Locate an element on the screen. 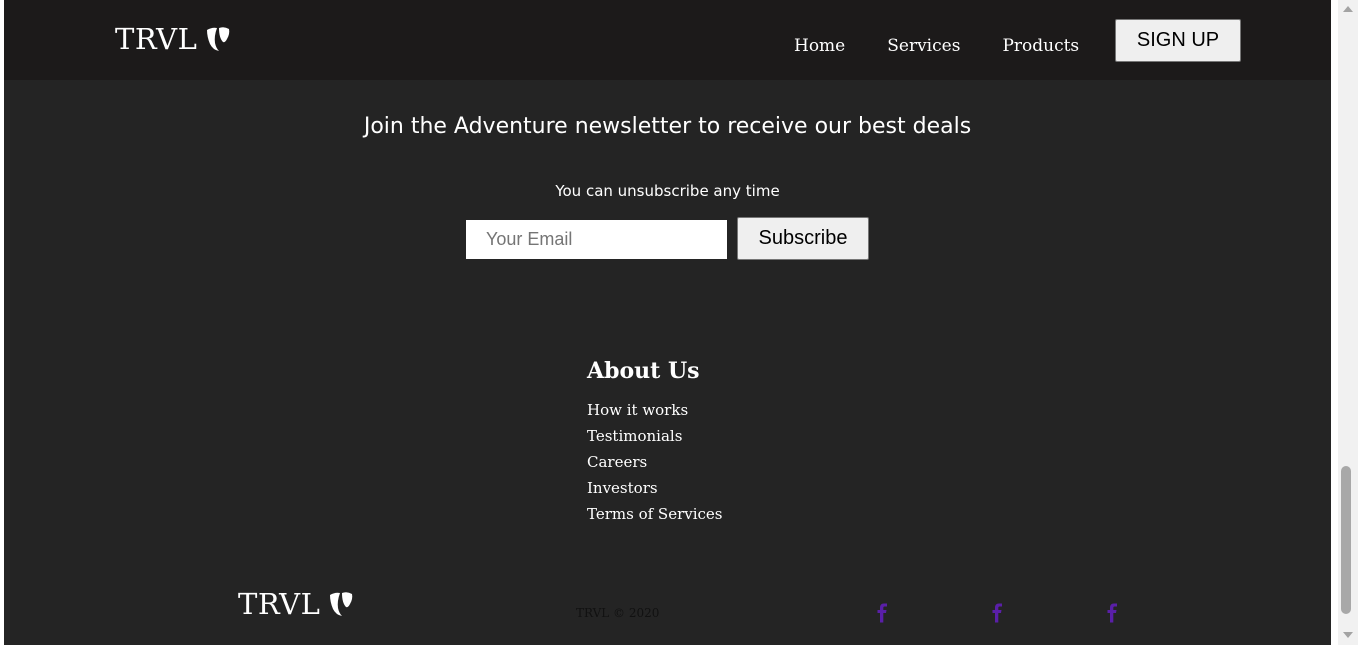 The image size is (1358, 645). main-nav: Home Services Products is located at coordinates (957, 46).